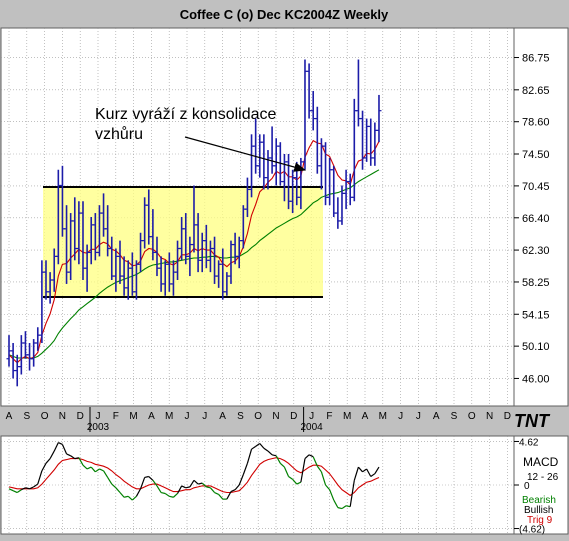  What do you see at coordinates (532, 421) in the screenshot?
I see `tnt-logo: TNT` at bounding box center [532, 421].